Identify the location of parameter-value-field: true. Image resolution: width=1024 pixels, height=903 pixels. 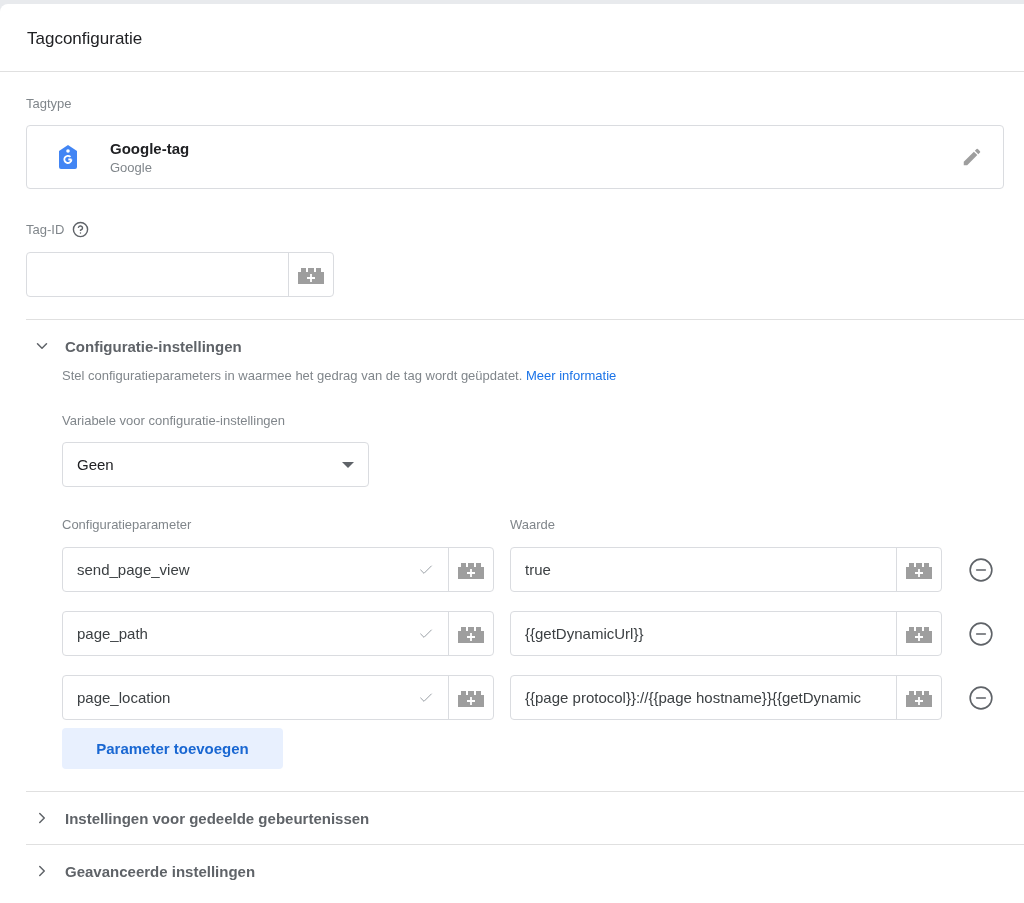
(726, 569).